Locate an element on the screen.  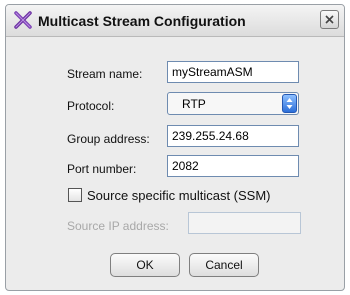
source-ip-input is located at coordinates (244, 223).